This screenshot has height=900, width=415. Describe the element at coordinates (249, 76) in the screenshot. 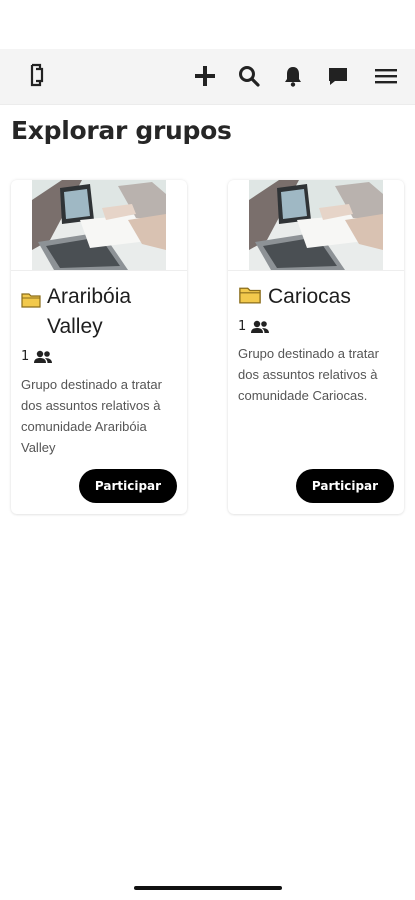

I see `search-icon` at that location.